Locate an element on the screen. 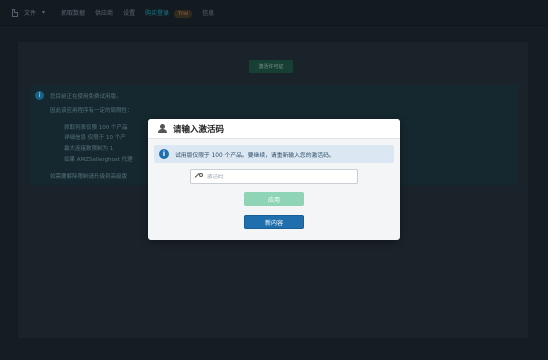 This screenshot has height=360, width=548. info-icon: i is located at coordinates (164, 154).